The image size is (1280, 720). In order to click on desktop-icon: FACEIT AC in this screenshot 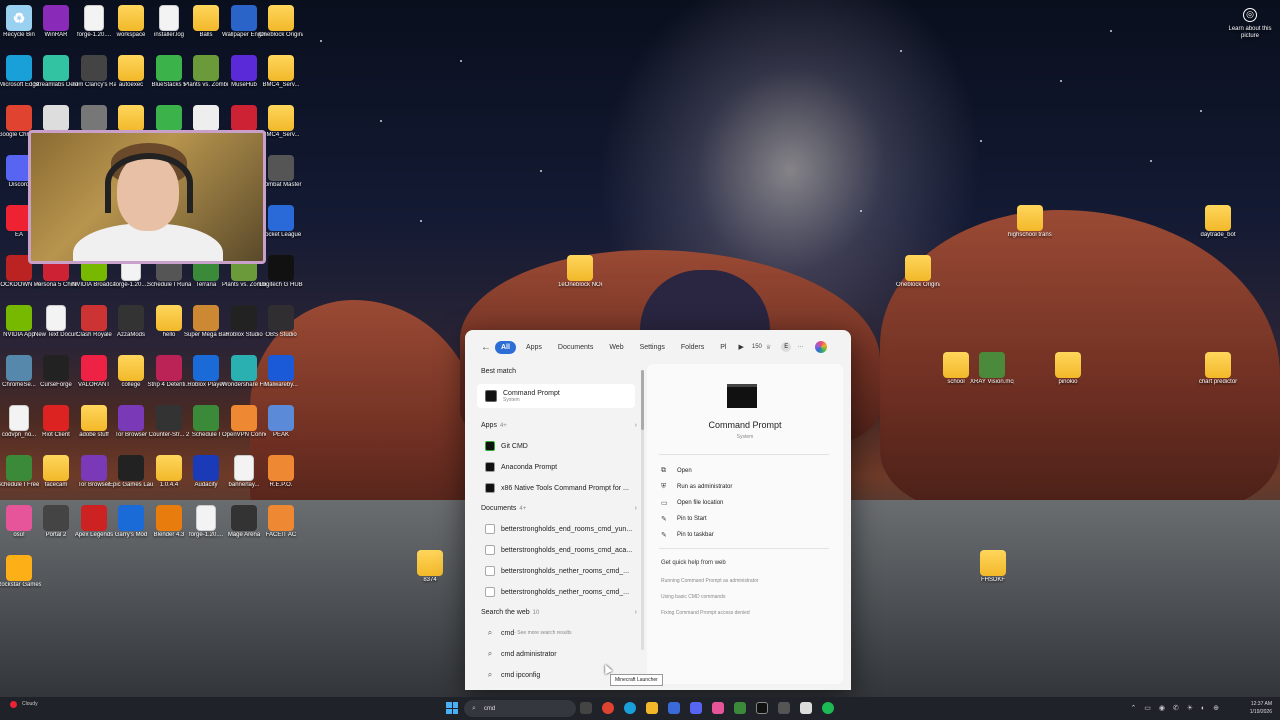, I will do `click(281, 522)`.